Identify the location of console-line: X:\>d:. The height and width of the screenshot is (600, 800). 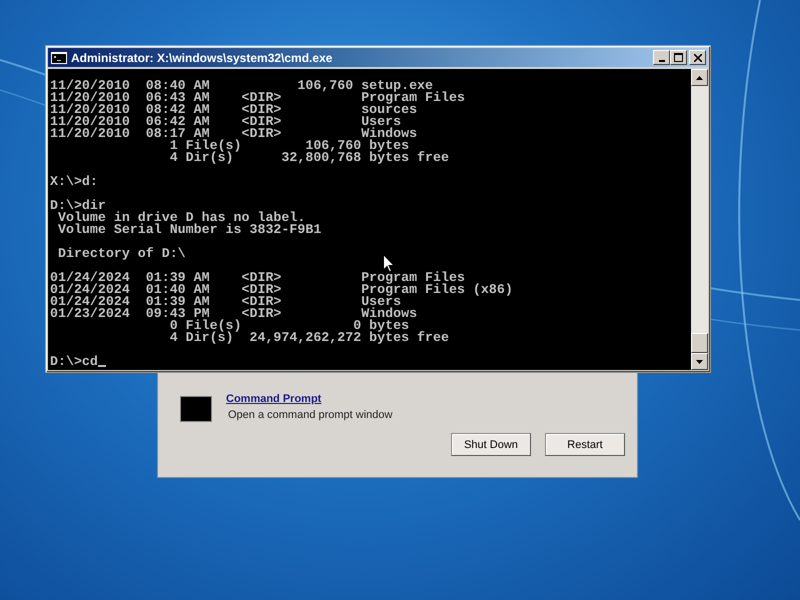
(74, 182).